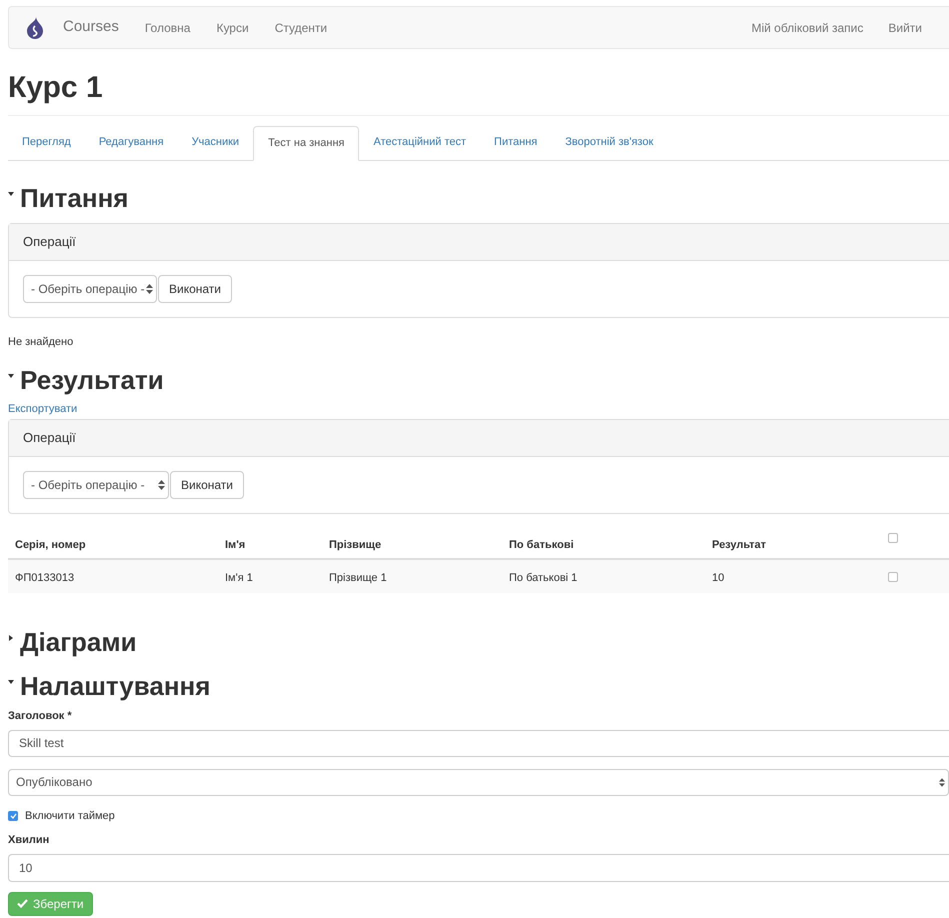 The width and height of the screenshot is (949, 918). Describe the element at coordinates (239, 578) in the screenshot. I see `table-cell: Ім'я 1` at that location.